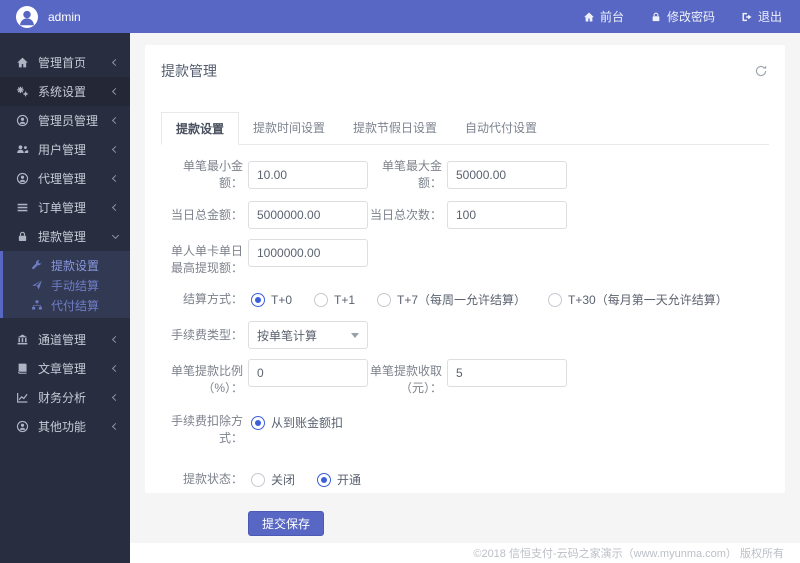  Describe the element at coordinates (273, 479) in the screenshot. I see `radio-status-closed: 关闭` at that location.